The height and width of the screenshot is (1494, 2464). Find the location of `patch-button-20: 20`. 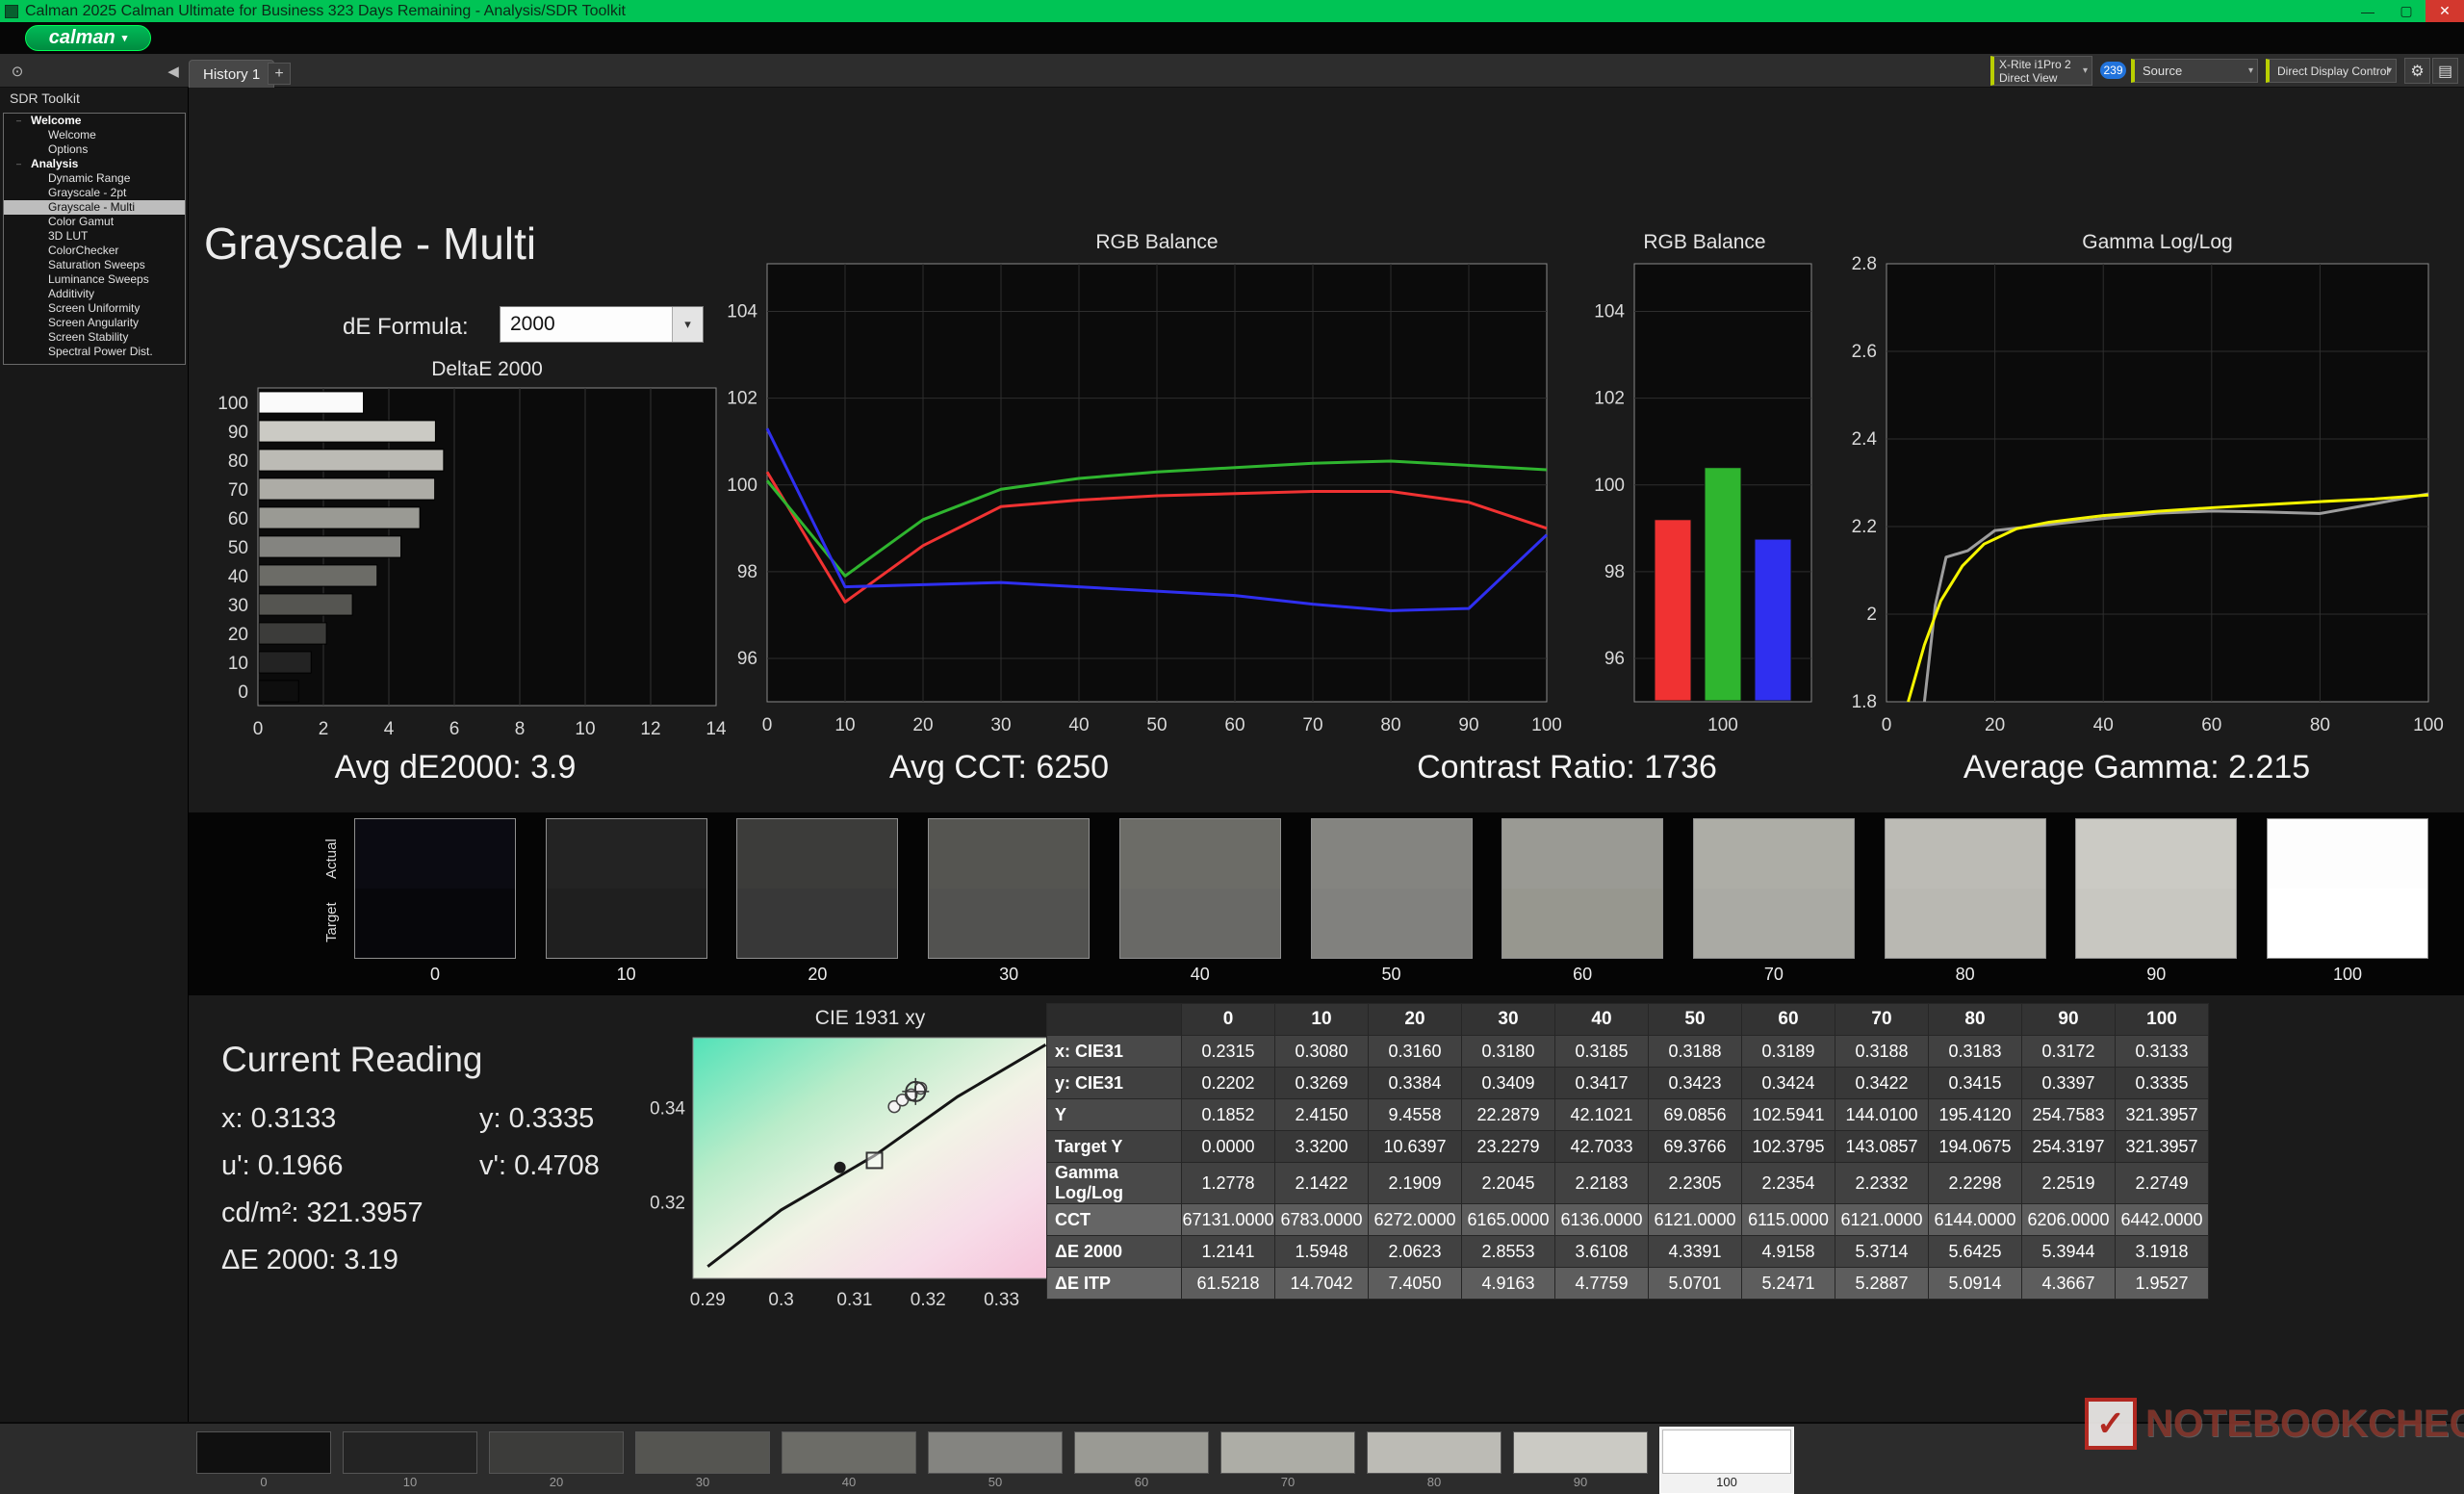

patch-button-20: 20 is located at coordinates (556, 1461).